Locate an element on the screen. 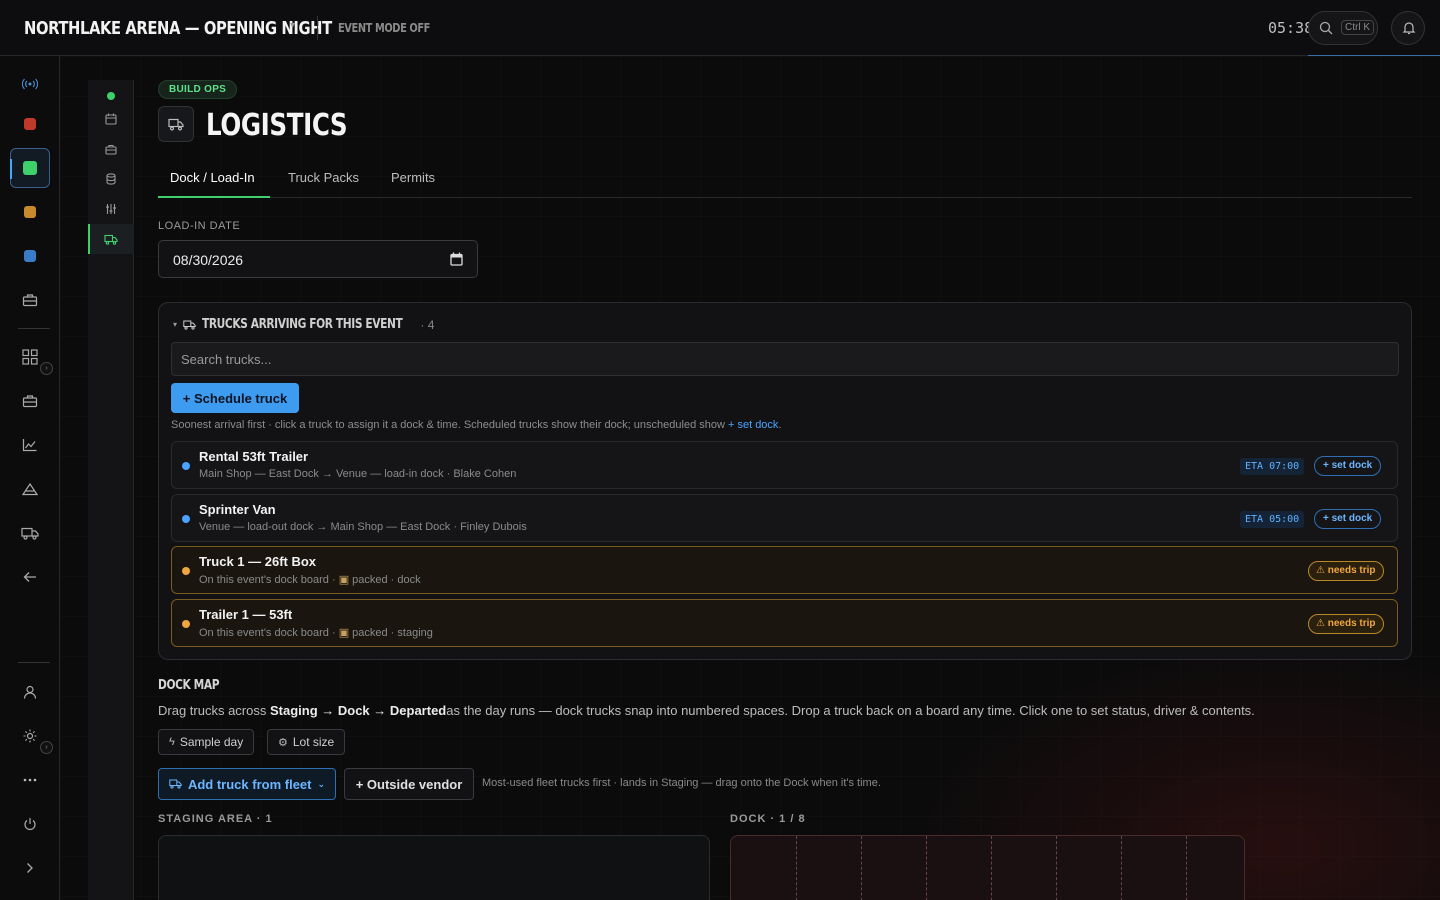  green-square-icon is located at coordinates (30, 168).